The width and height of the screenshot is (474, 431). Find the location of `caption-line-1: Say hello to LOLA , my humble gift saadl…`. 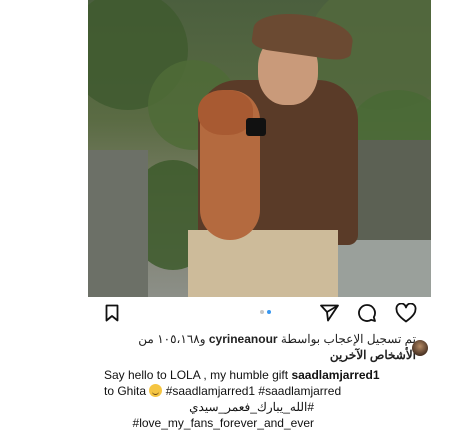

caption-line-1: Say hello to LOLA , my humble gift saadl… is located at coordinates (267, 375).